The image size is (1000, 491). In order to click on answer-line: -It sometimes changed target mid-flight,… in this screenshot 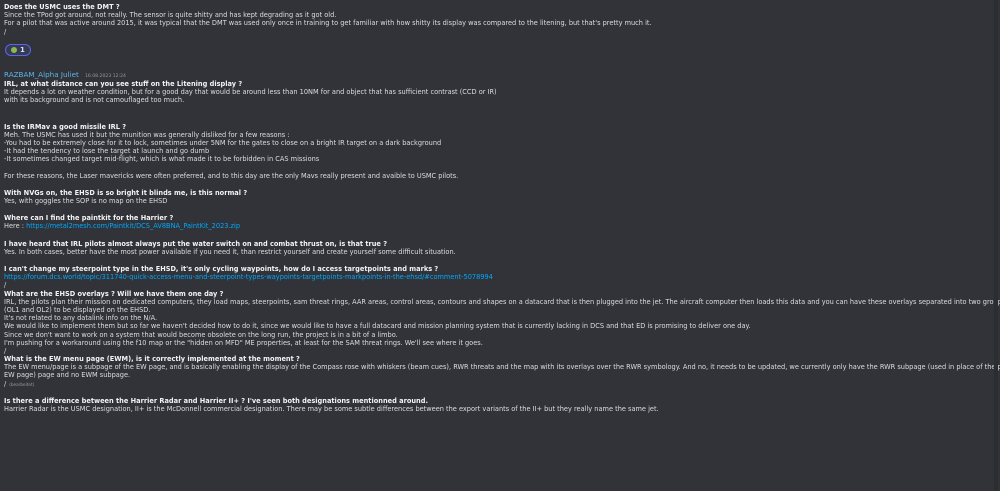, I will do `click(162, 159)`.